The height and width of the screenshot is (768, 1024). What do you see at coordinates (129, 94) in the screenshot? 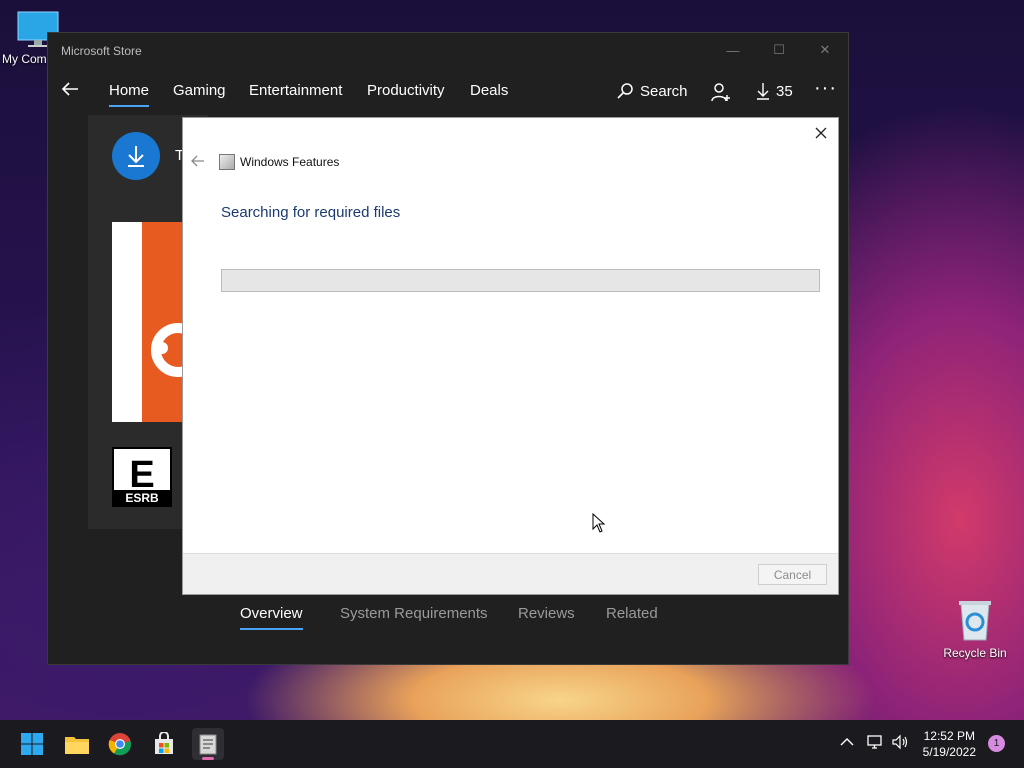
I see `nav-home: Home` at bounding box center [129, 94].